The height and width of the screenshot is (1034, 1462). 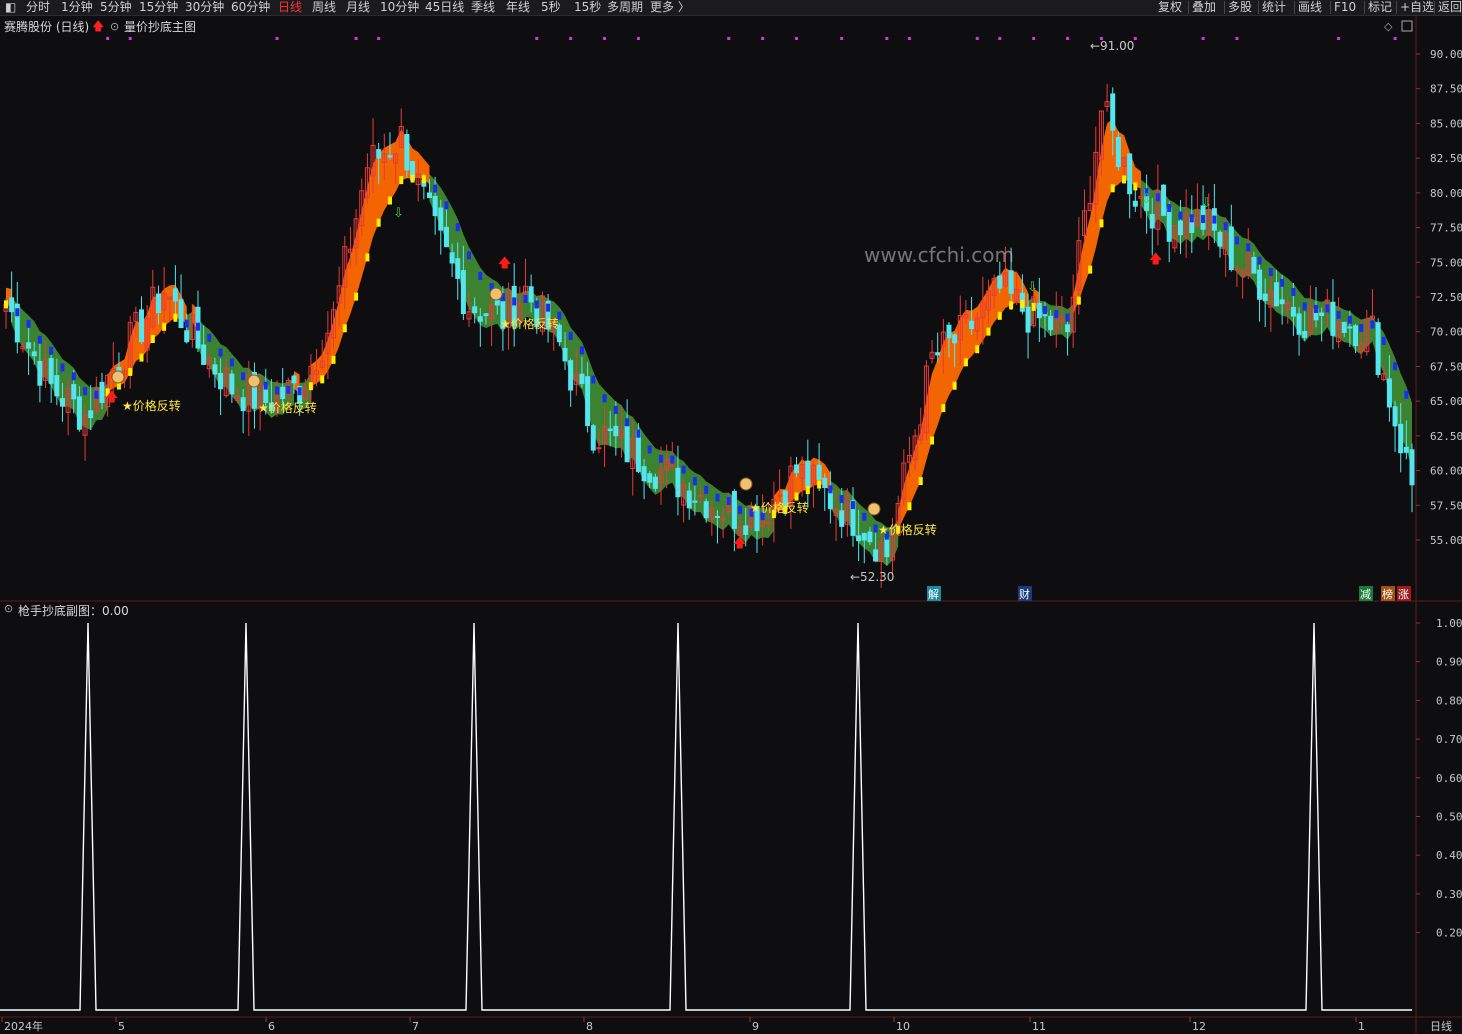 What do you see at coordinates (1446, 401) in the screenshot?
I see `main-y-tick-label: 65.00` at bounding box center [1446, 401].